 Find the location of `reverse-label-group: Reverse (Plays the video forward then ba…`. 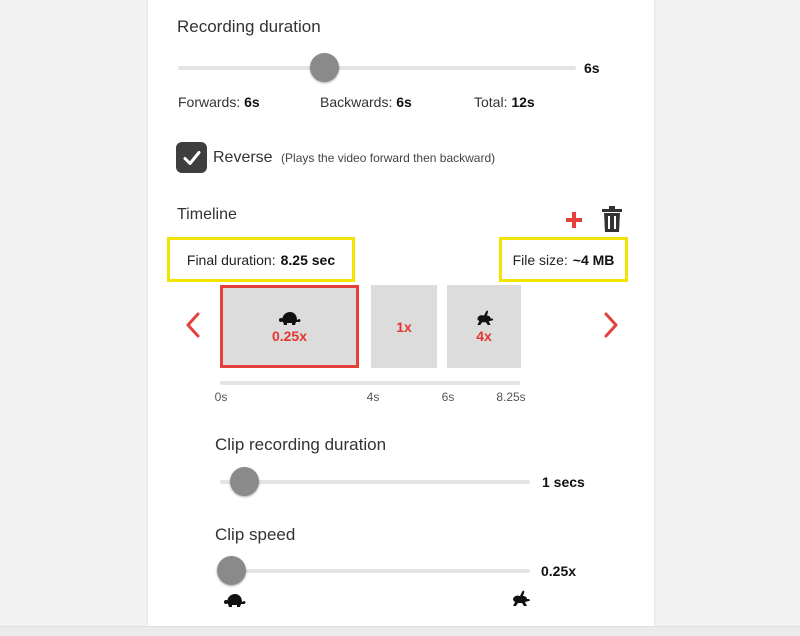

reverse-label-group: Reverse (Plays the video forward then ba… is located at coordinates (354, 158).